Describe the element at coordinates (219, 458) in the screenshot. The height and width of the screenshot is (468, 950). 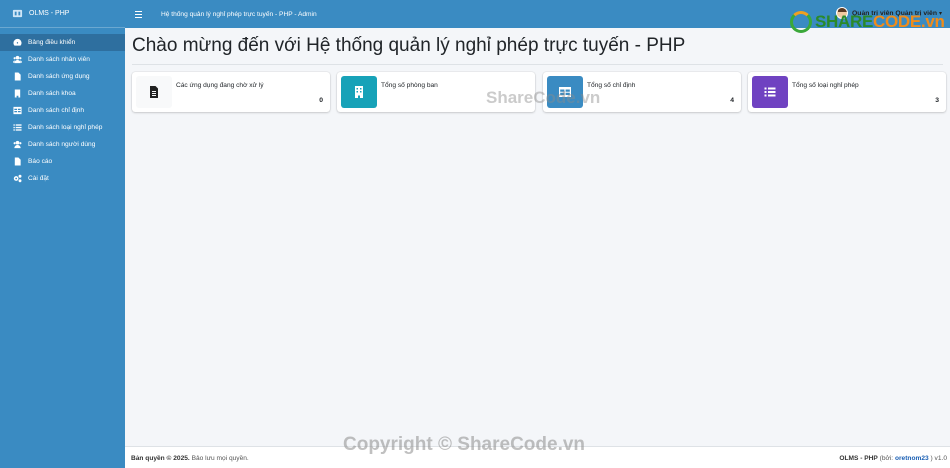
I see `copyright-text: Bảo lưu mọi quyền.` at that location.